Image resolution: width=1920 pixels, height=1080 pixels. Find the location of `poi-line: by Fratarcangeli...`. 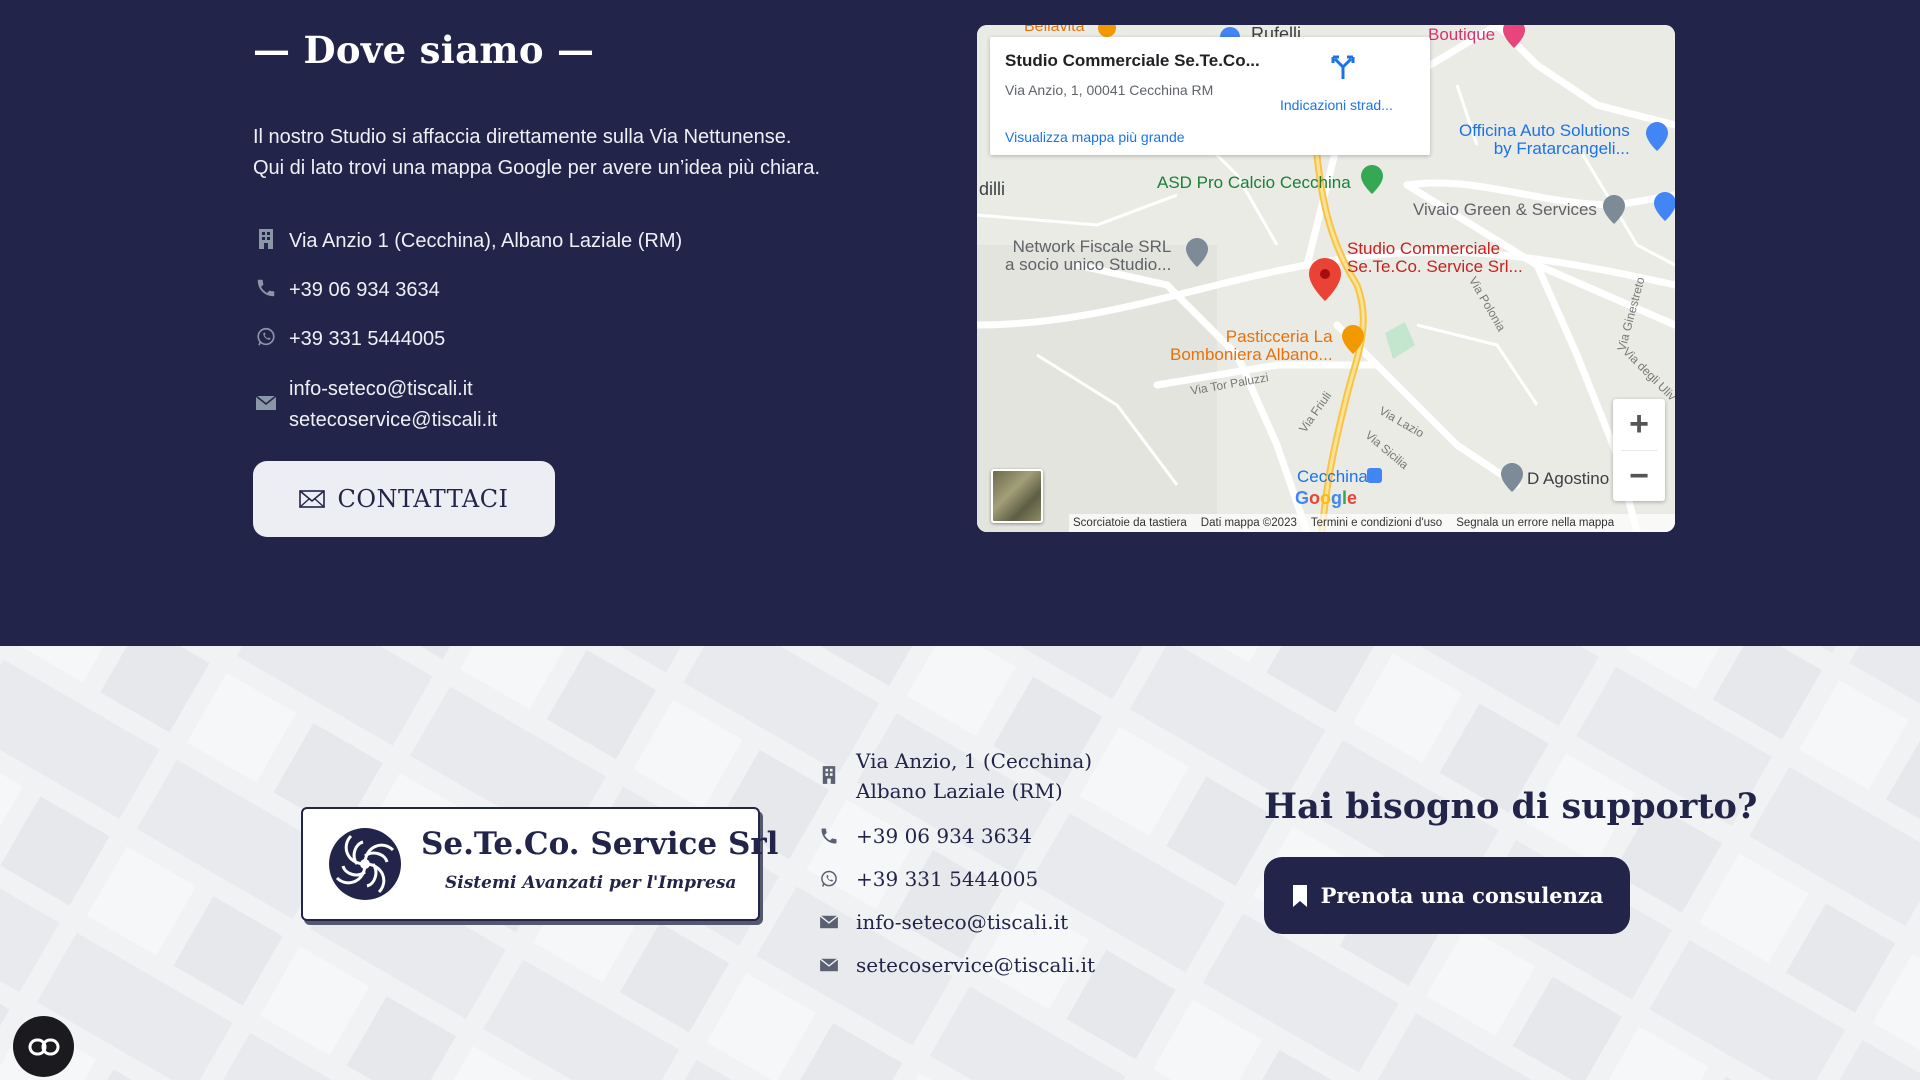

poi-line: by Fratarcangeli... is located at coordinates (1561, 148).